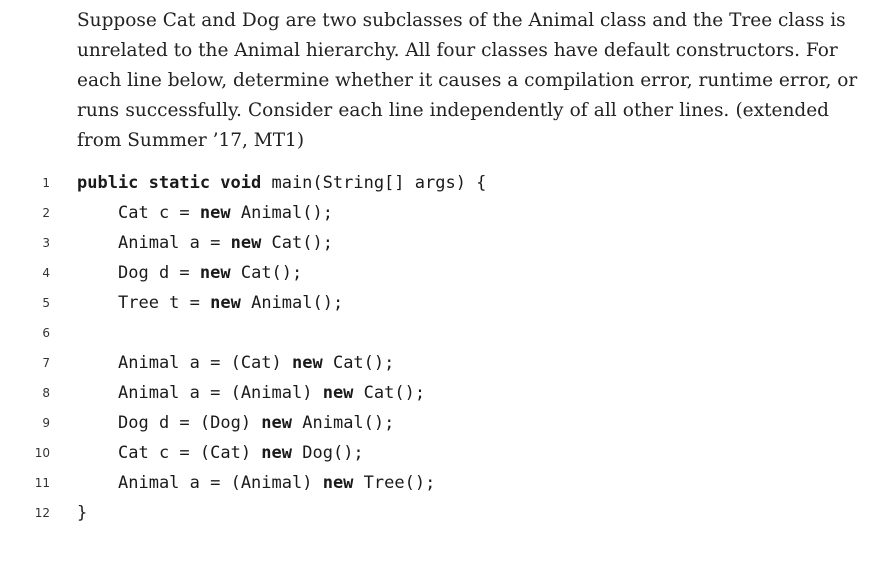  Describe the element at coordinates (164, 303) in the screenshot. I see `code-token: Tree t =` at that location.